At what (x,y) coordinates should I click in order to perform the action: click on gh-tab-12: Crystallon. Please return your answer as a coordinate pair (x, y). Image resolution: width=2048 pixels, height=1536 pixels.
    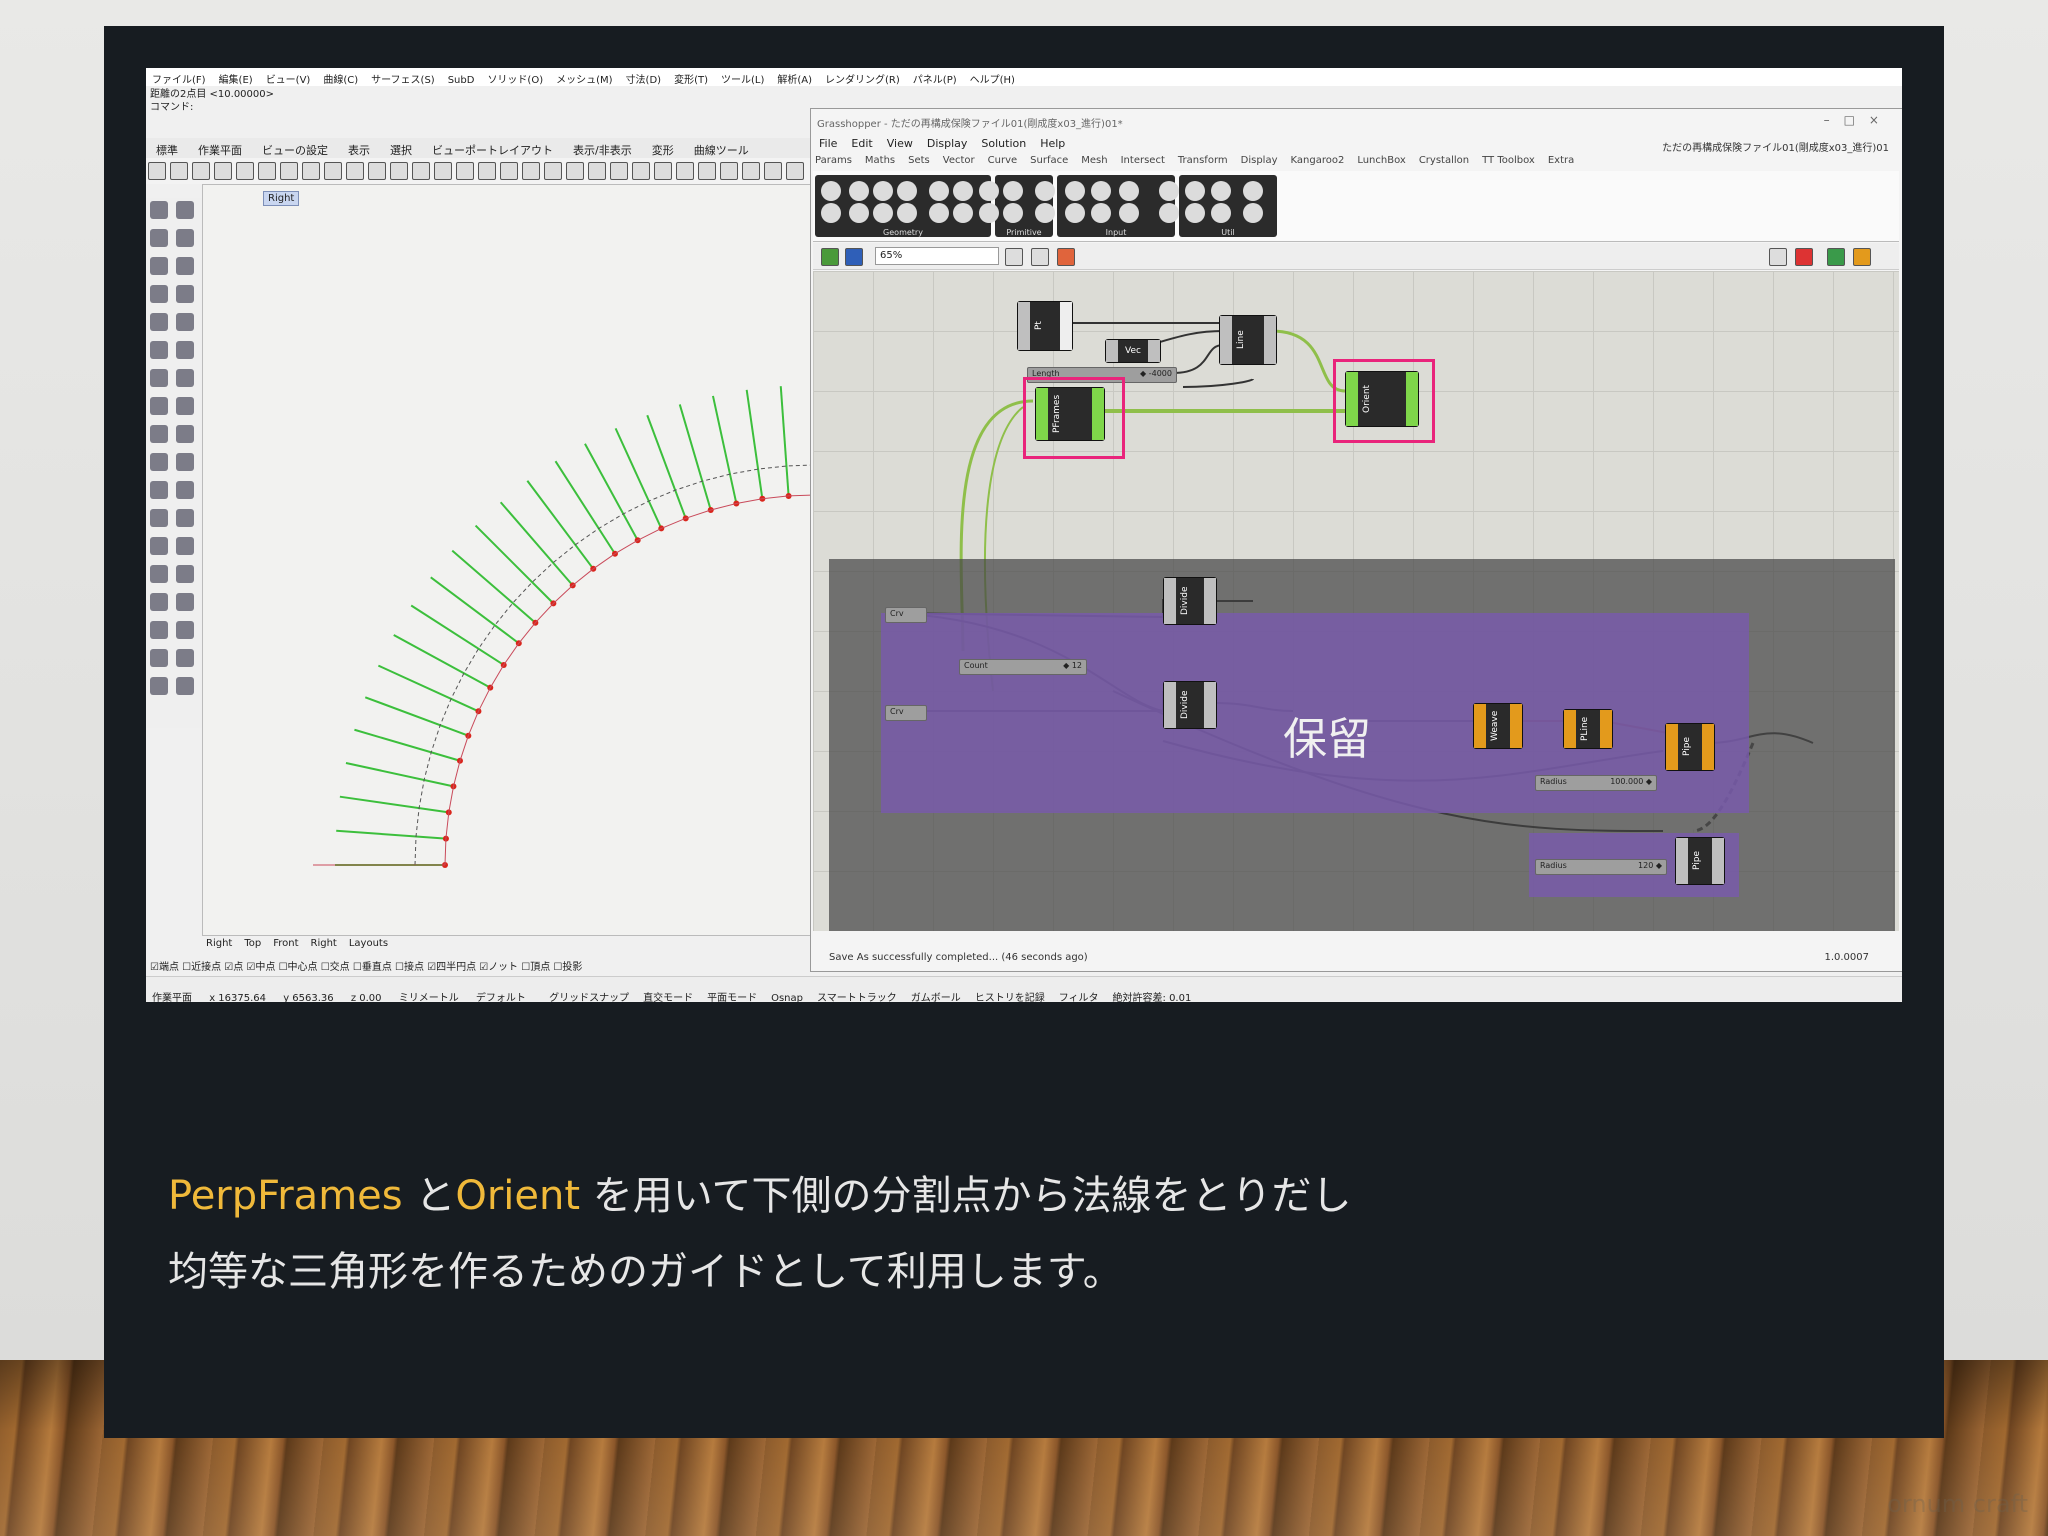
    Looking at the image, I should click on (1444, 160).